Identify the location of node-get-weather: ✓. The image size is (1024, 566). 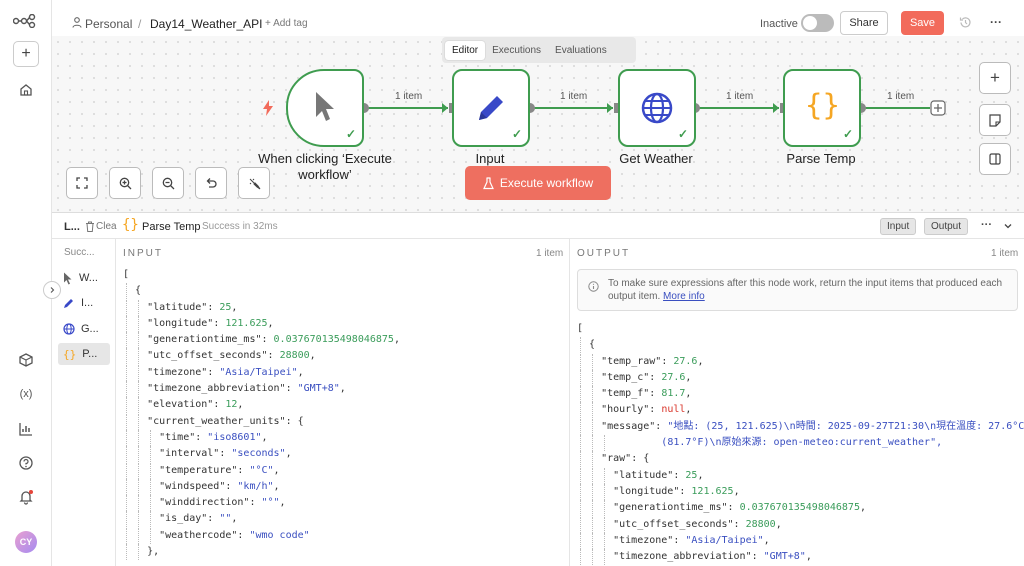
(657, 108).